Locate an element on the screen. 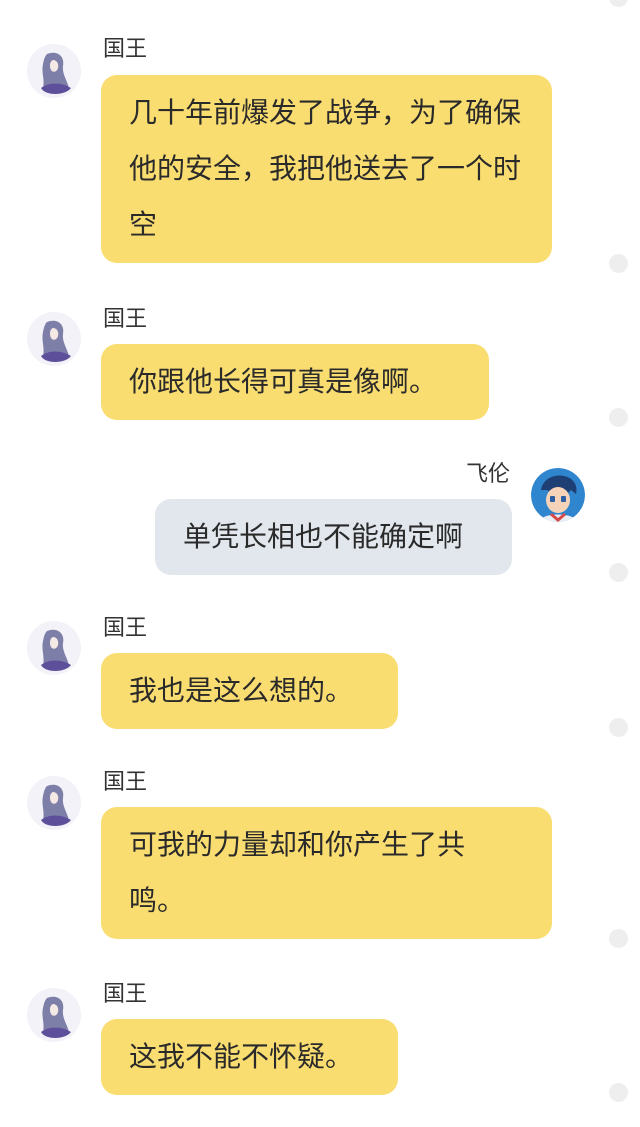 The image size is (640, 1127). sender-name: 飞伦 is located at coordinates (488, 474).